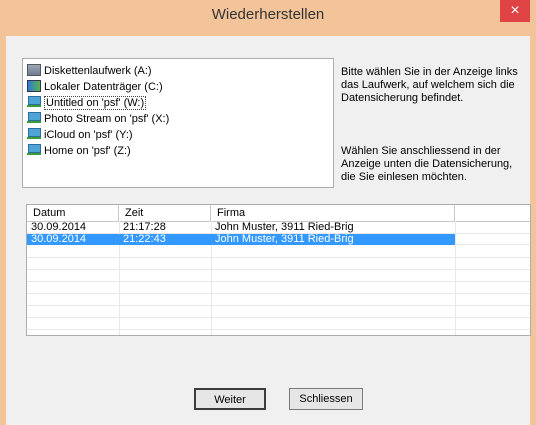 Image resolution: width=536 pixels, height=425 pixels. Describe the element at coordinates (144, 227) in the screenshot. I see `cell-zeit: 21:17:28` at that location.